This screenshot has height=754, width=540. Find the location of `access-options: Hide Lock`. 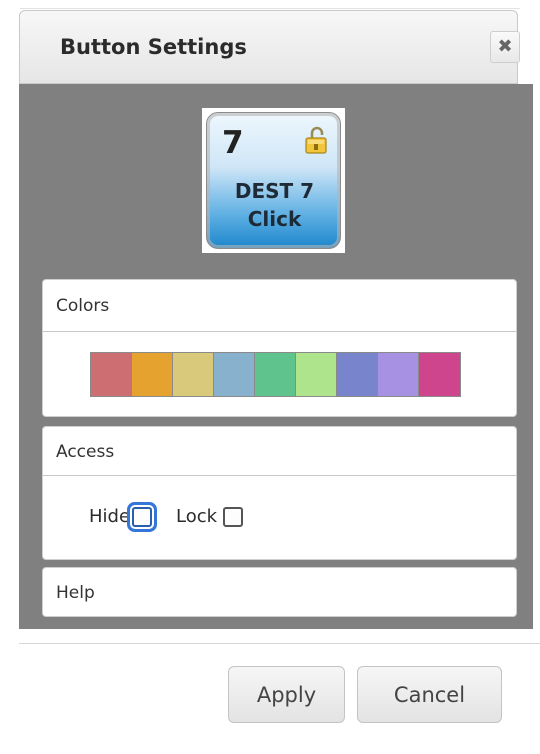

access-options: Hide Lock is located at coordinates (166, 516).